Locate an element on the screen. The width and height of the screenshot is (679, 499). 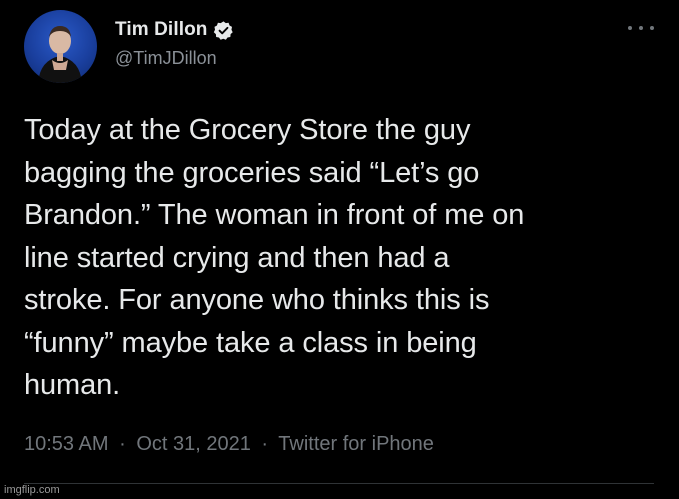
more-options-icon is located at coordinates (641, 28).